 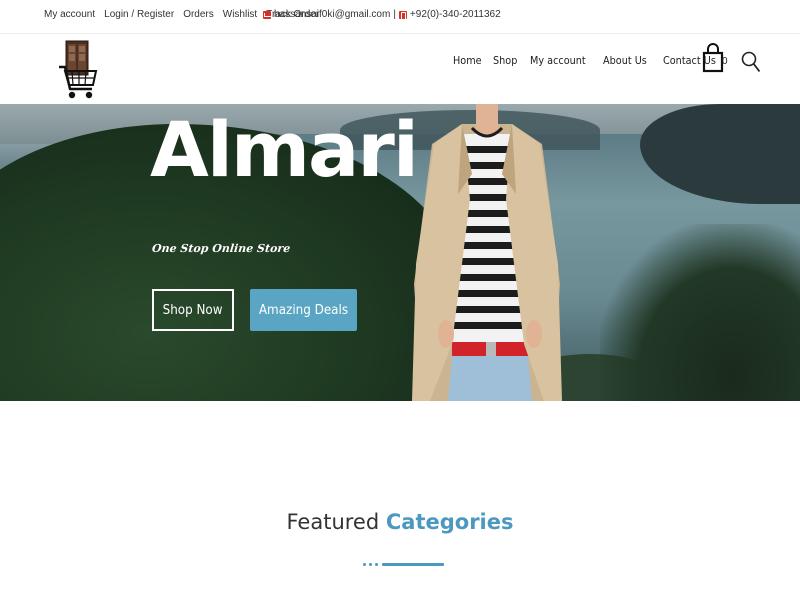 What do you see at coordinates (588, 60) in the screenshot?
I see `main-nav: Home Shop My account About Us Contact Us` at bounding box center [588, 60].